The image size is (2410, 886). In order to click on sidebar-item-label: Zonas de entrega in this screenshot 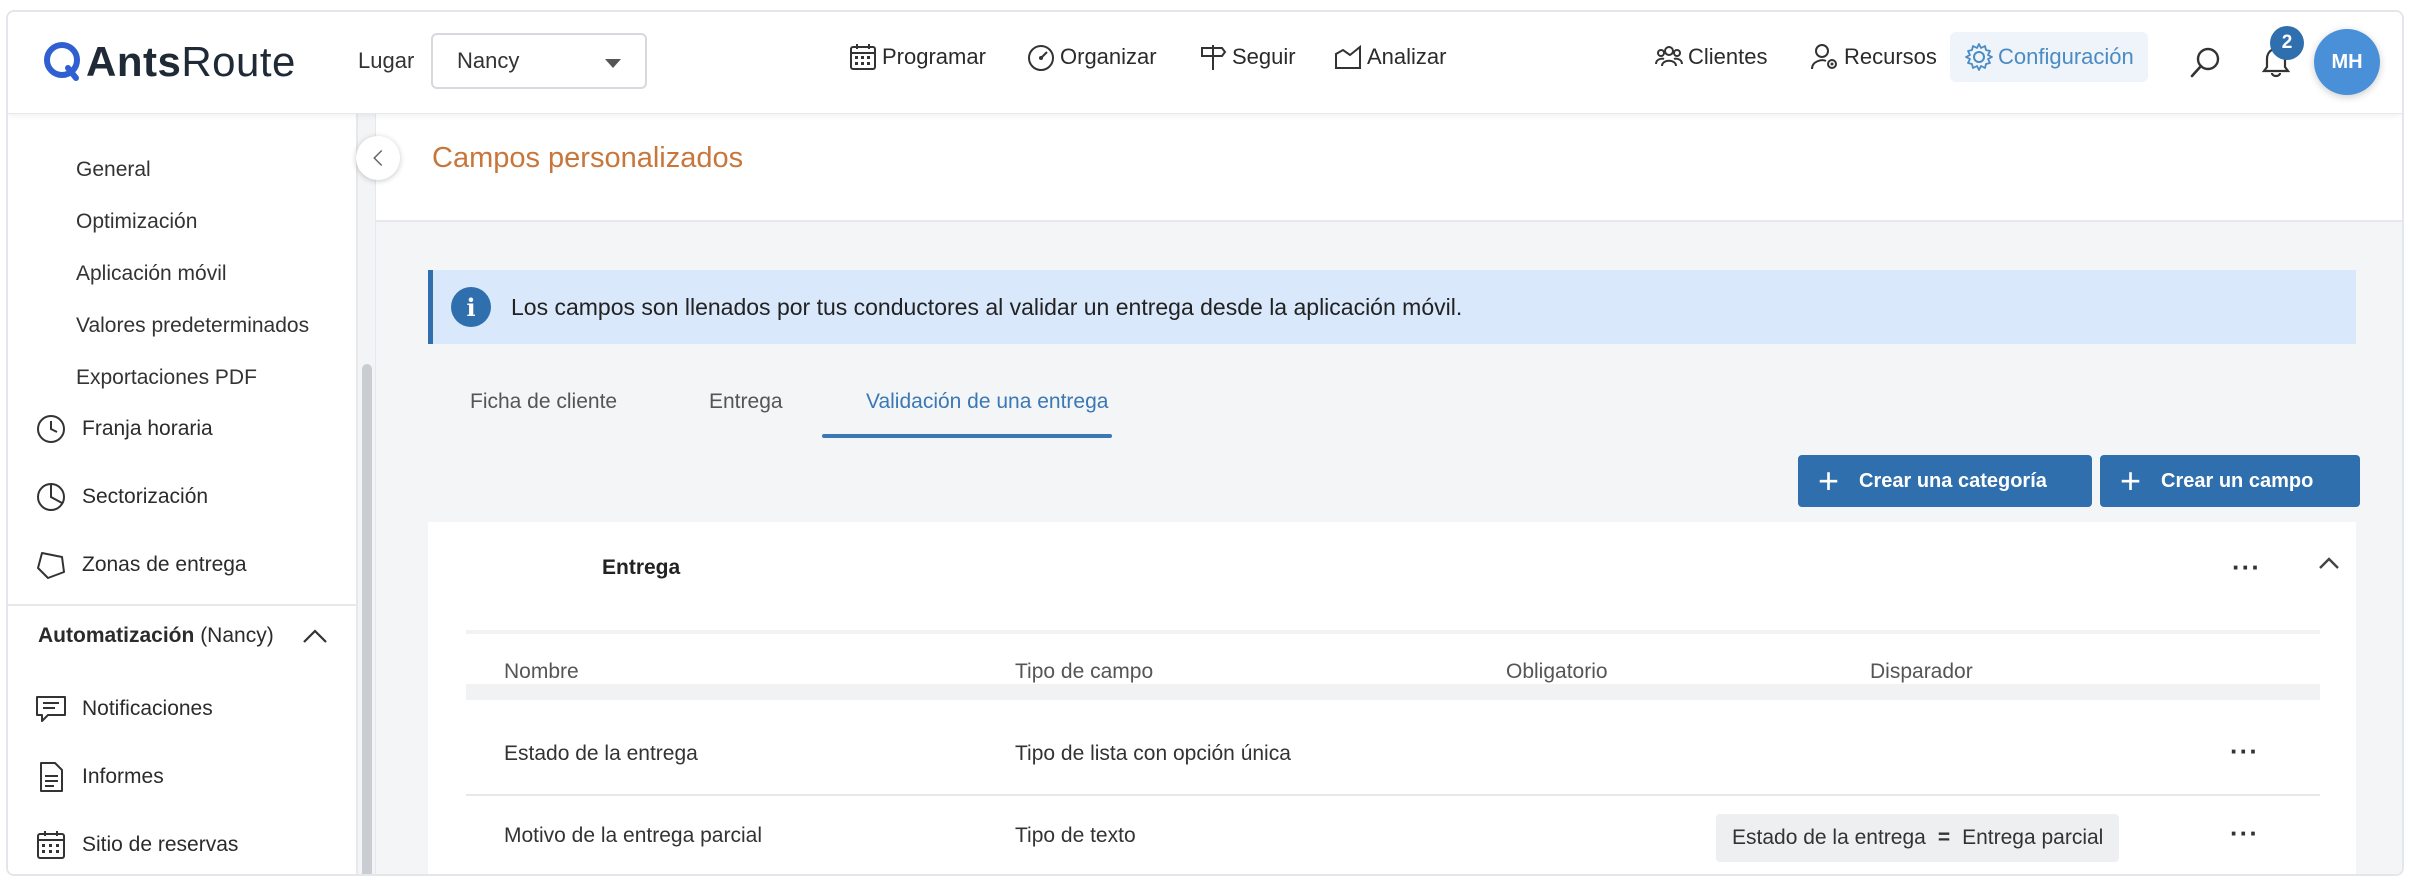, I will do `click(164, 564)`.